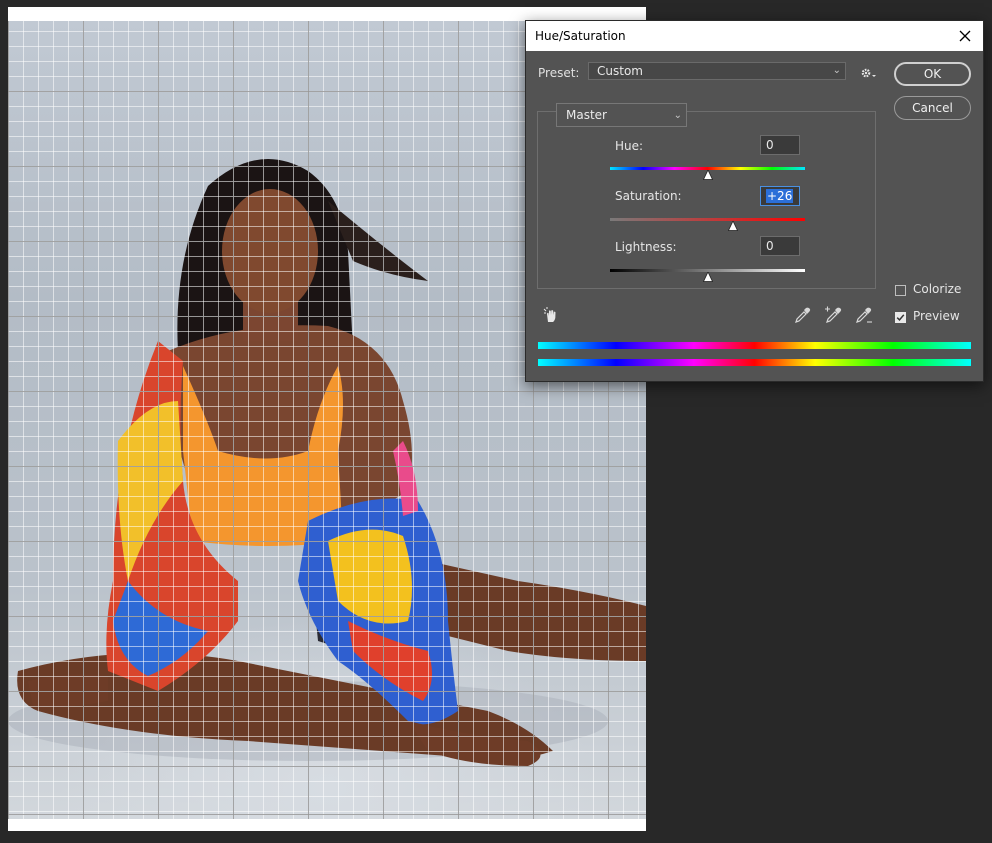 The image size is (992, 843). I want to click on hue-slider-track, so click(707, 173).